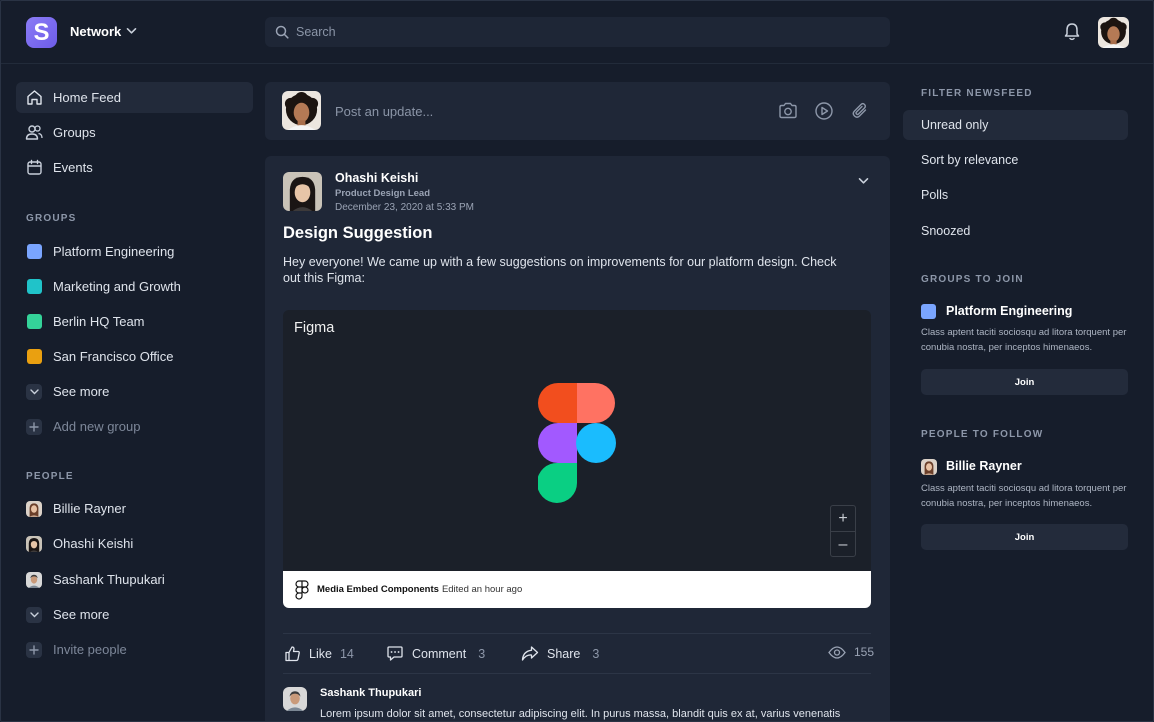 This screenshot has width=1154, height=722. What do you see at coordinates (1113, 32) in the screenshot?
I see `user-avatar` at bounding box center [1113, 32].